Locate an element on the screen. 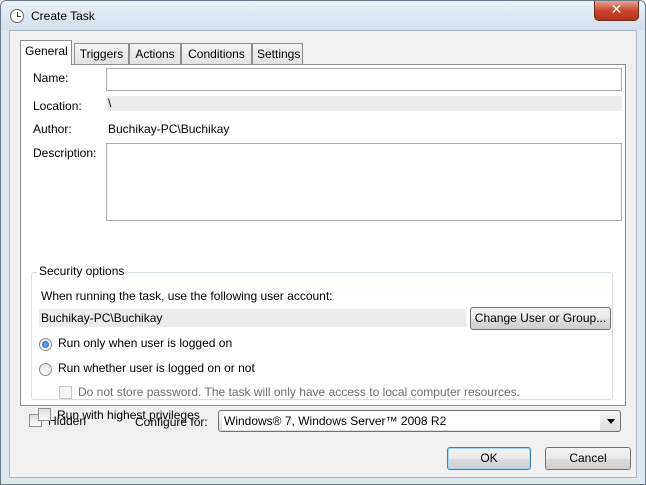 The image size is (646, 485). radio-whether-logged-on-label: Run whether user is logged on or not is located at coordinates (156, 368).